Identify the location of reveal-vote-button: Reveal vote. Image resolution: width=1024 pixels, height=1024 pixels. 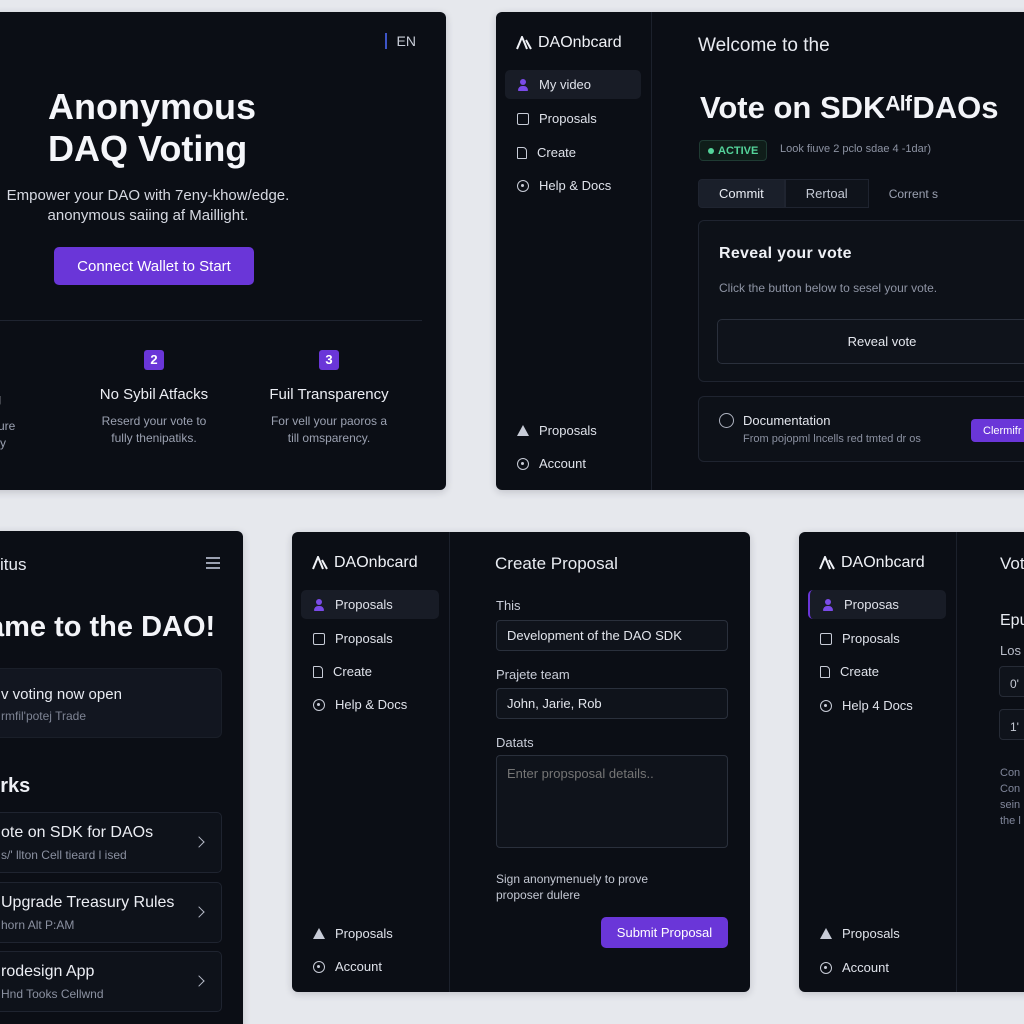
(870, 341).